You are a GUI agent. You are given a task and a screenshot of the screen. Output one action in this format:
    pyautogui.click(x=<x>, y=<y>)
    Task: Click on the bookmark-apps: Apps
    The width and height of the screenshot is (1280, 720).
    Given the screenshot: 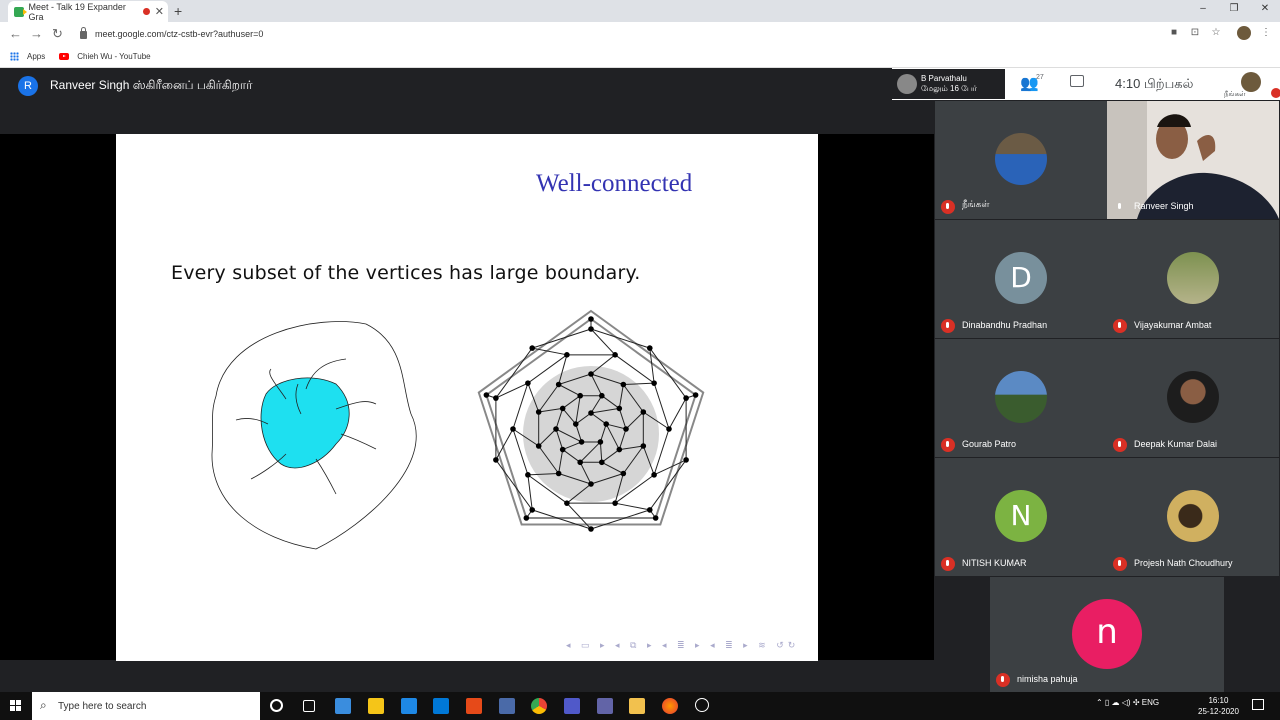 What is the action you would take?
    pyautogui.click(x=36, y=56)
    